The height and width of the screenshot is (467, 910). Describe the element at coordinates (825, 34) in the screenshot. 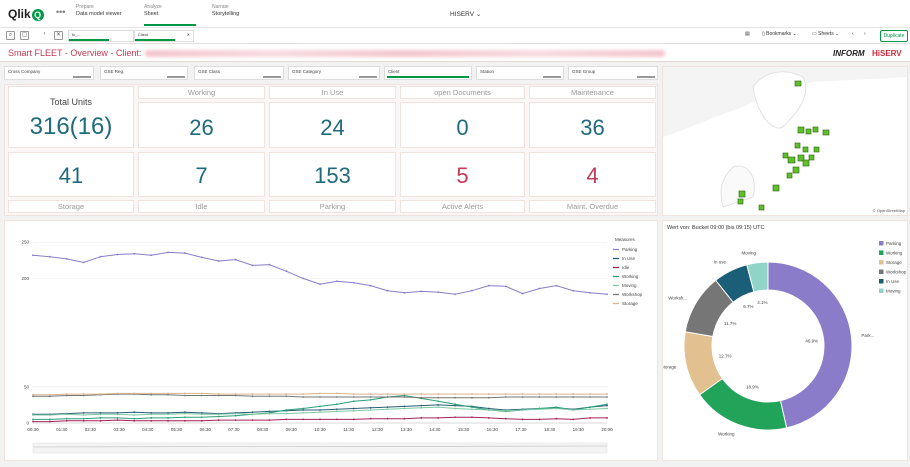

I see `sheets-button: ▭ Sheets ⌄` at that location.